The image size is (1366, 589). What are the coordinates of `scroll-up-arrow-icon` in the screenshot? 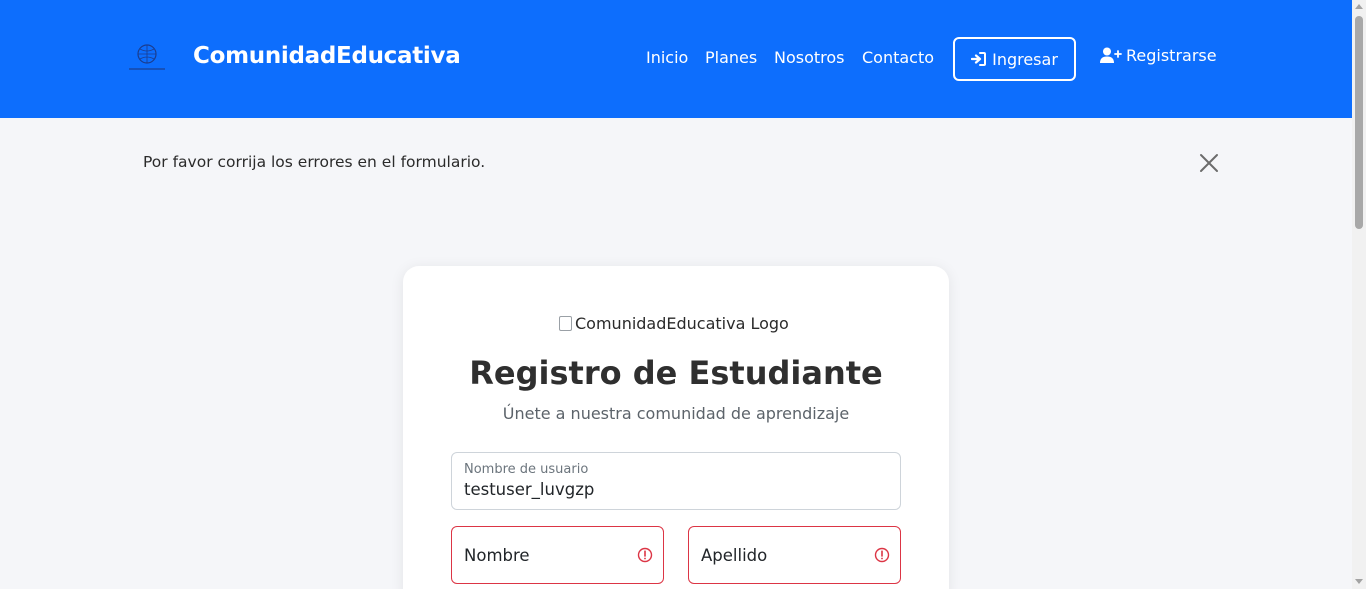 It's located at (1359, 6).